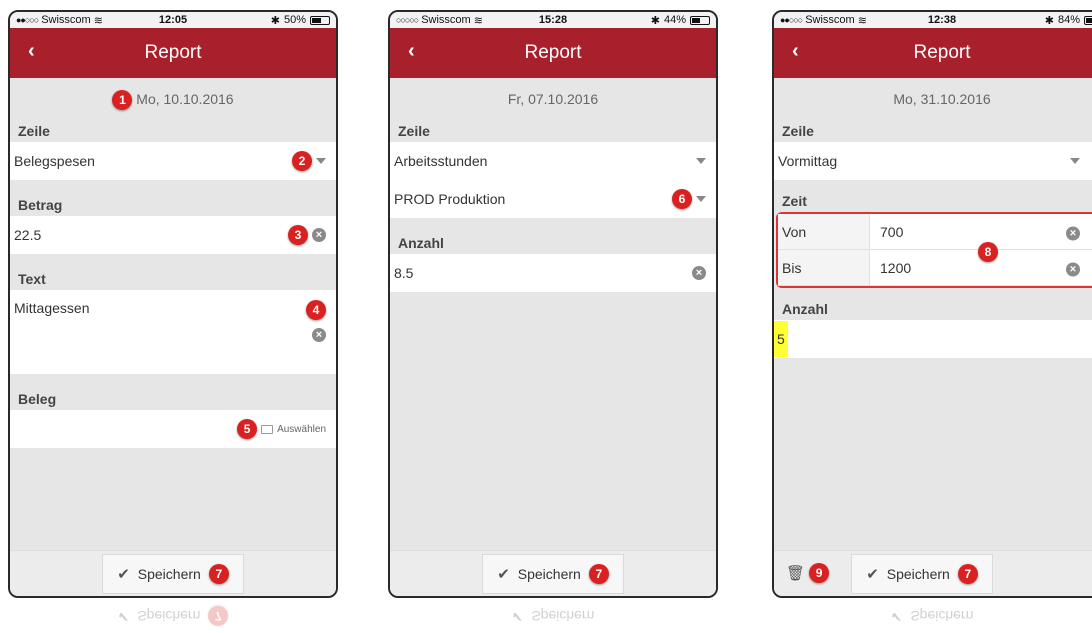  I want to click on callout-badge: 4, so click(316, 310).